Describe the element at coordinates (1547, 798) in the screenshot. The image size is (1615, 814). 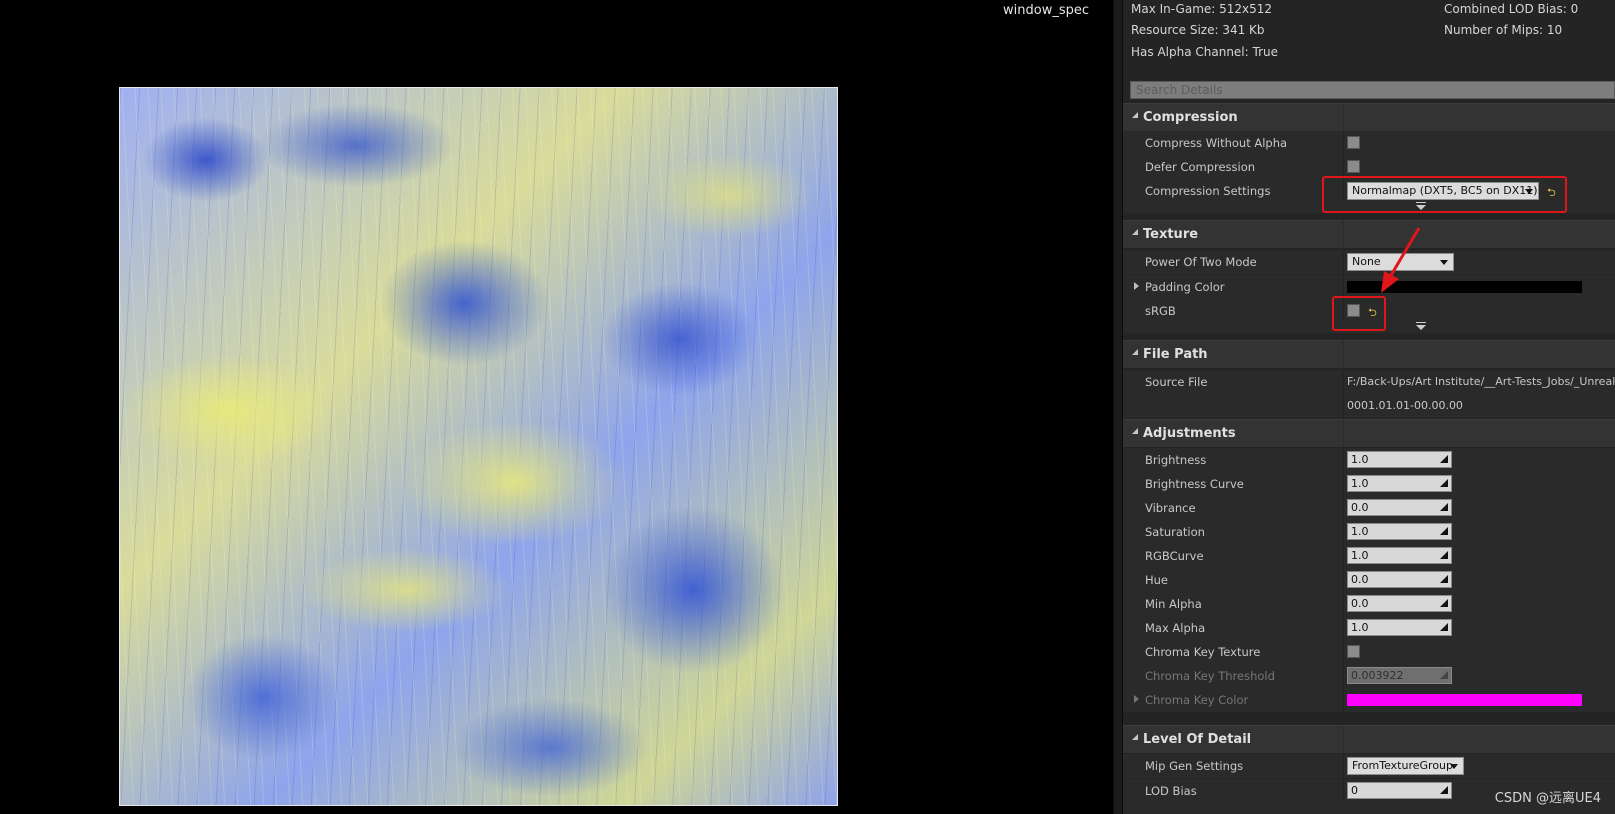
I see `watermark: CSDN @远离UE4` at that location.